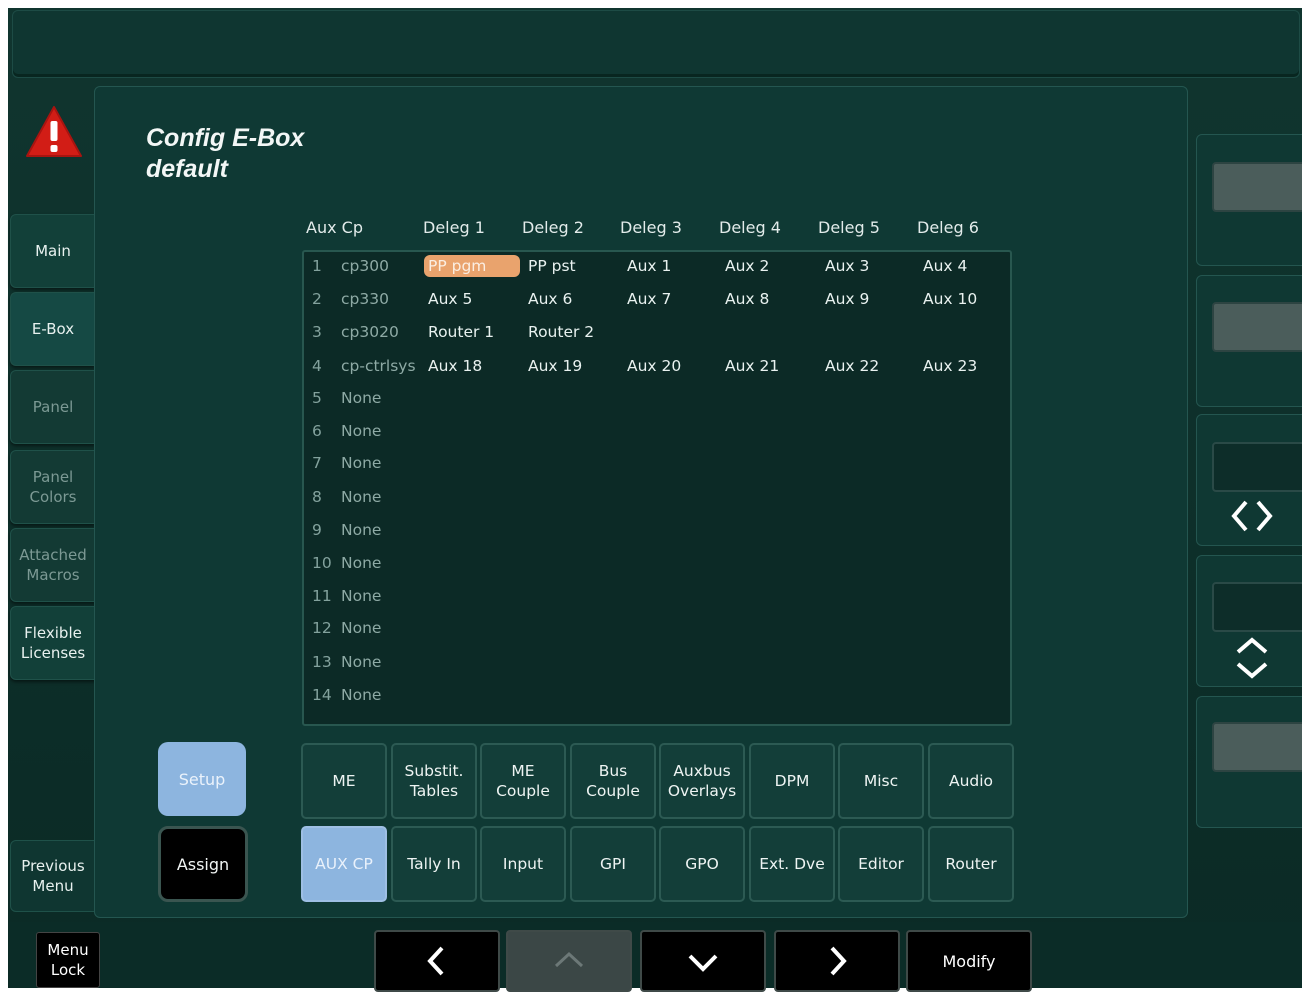  I want to click on page-title-line1: Config E-Box, so click(225, 138).